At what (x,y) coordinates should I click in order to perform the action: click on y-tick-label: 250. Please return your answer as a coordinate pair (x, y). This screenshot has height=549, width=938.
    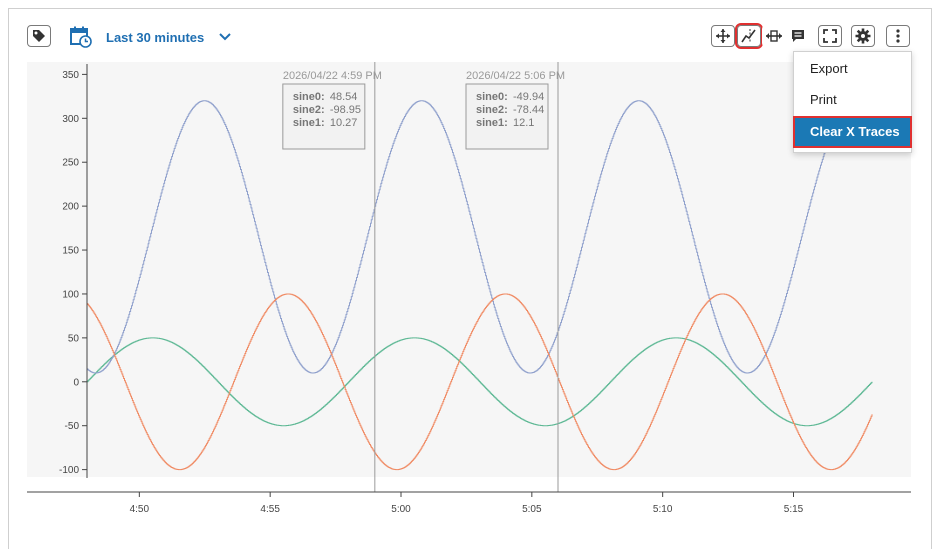
    Looking at the image, I should click on (70, 163).